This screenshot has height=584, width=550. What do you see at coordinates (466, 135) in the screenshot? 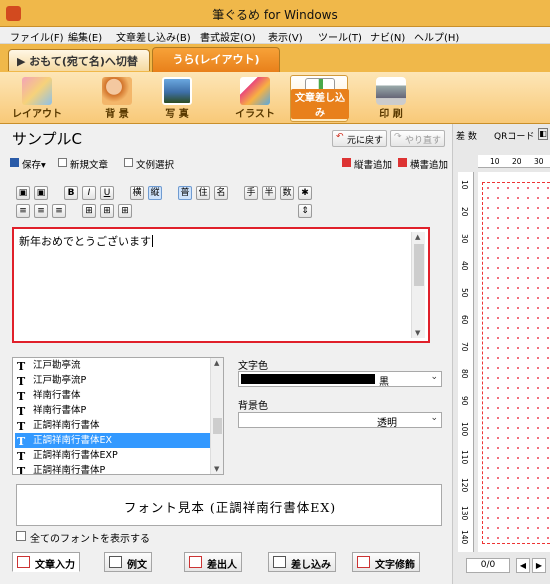
I see `count-button: 差 数` at bounding box center [466, 135].